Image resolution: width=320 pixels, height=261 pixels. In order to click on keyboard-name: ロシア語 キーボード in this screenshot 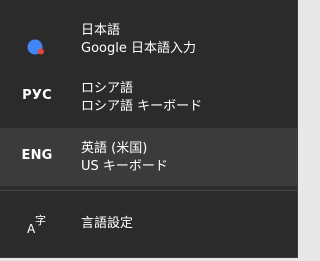, I will do `click(142, 106)`.